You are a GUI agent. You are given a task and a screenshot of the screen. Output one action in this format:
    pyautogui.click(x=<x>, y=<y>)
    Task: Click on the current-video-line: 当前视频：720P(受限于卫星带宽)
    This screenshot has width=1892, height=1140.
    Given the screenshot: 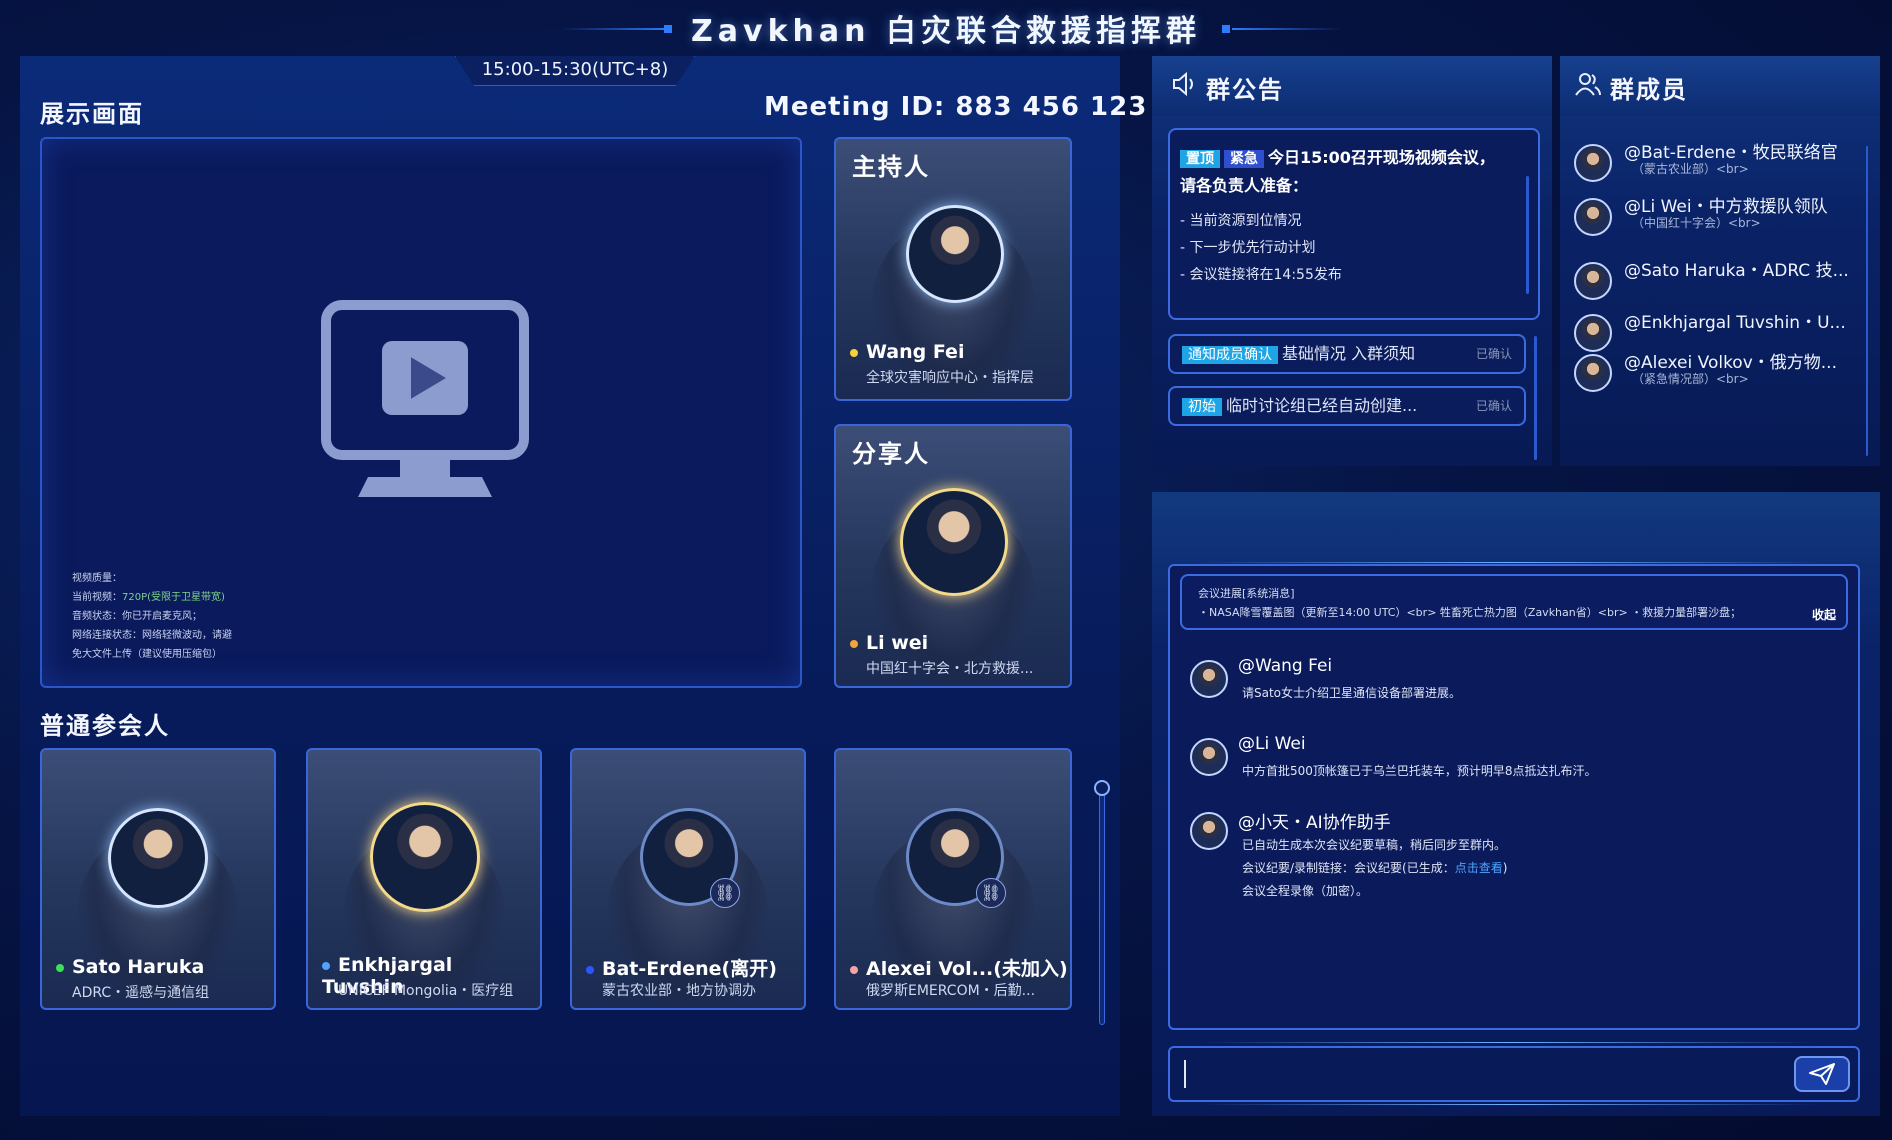 What is the action you would take?
    pyautogui.click(x=148, y=597)
    